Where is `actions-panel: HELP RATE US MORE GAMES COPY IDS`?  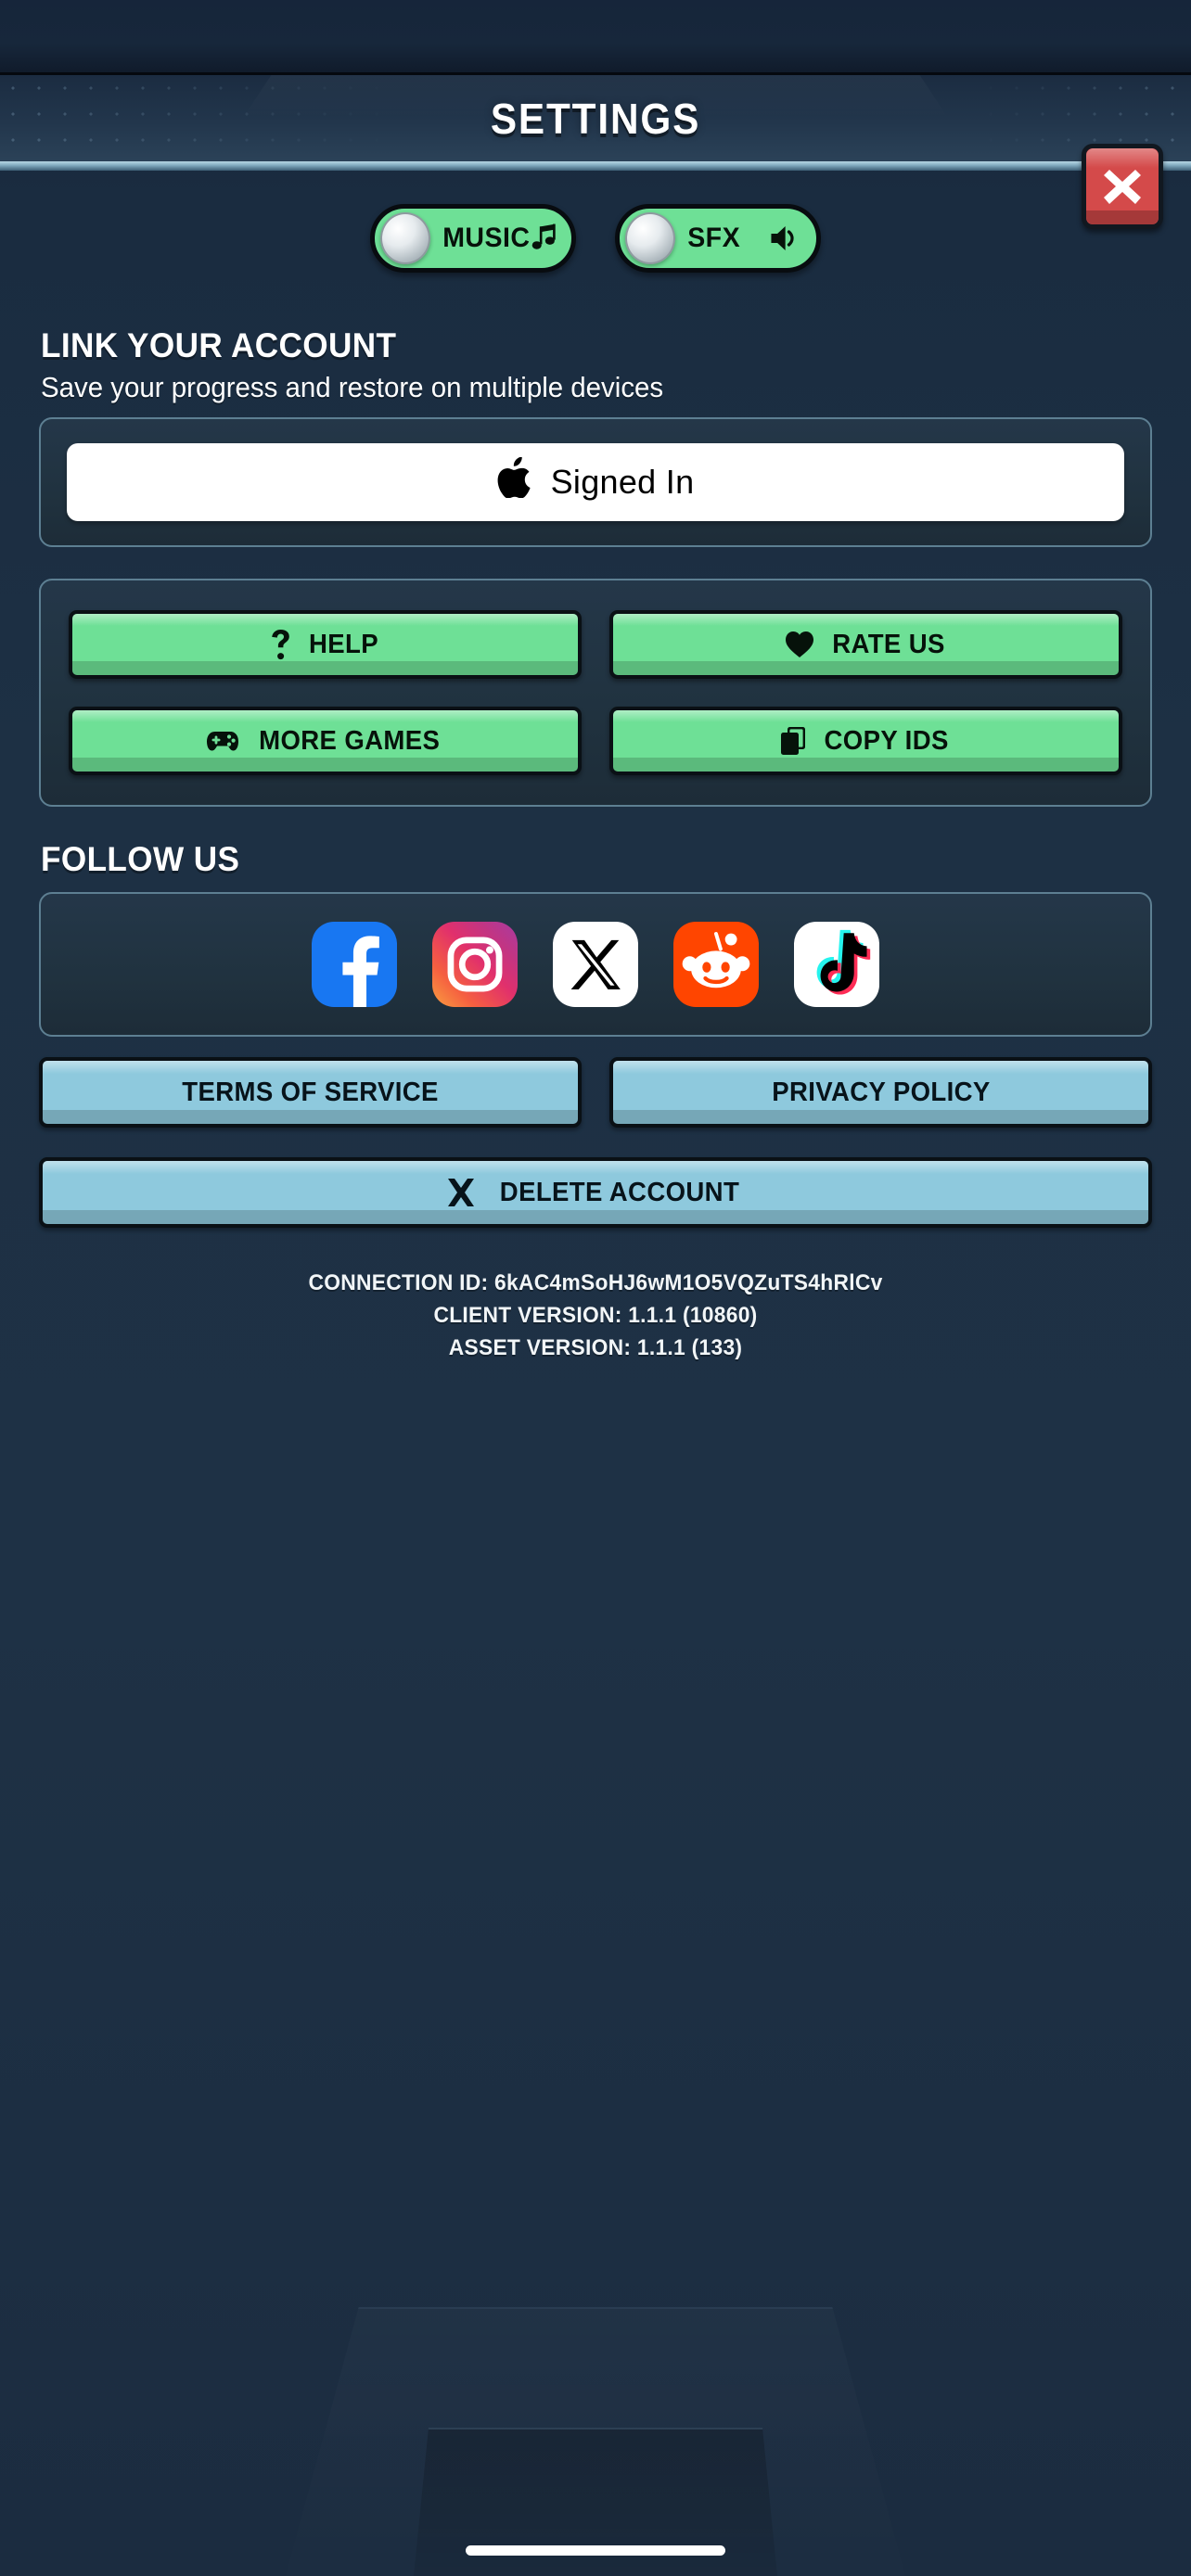 actions-panel: HELP RATE US MORE GAMES COPY IDS is located at coordinates (595, 693).